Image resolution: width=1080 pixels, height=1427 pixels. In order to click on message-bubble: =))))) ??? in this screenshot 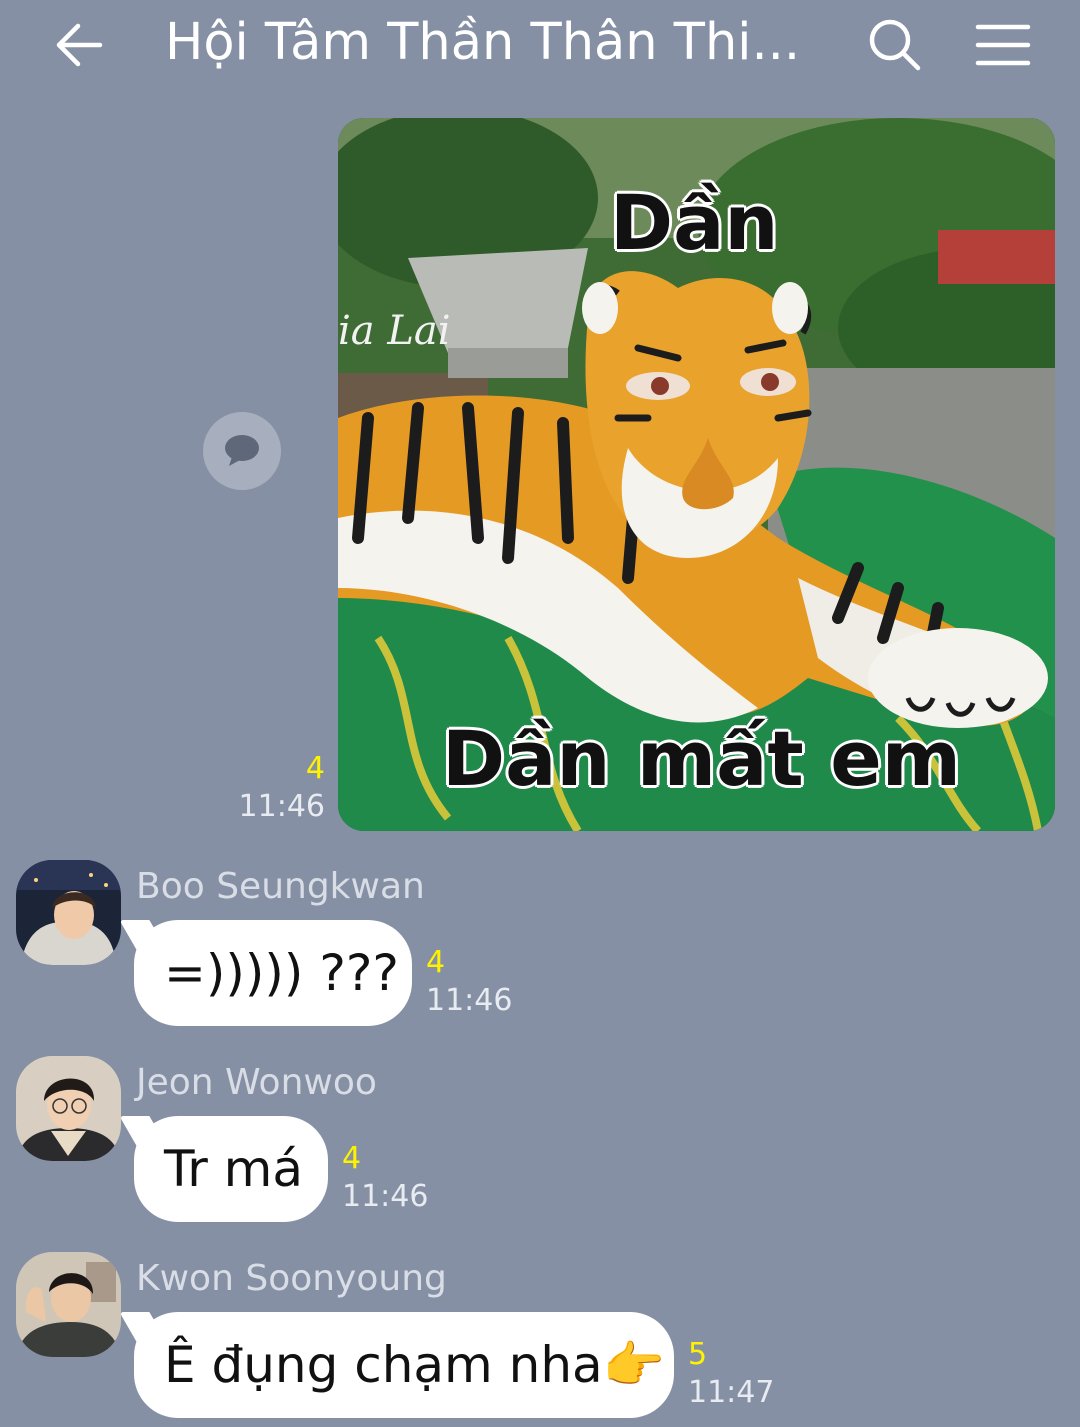, I will do `click(273, 973)`.